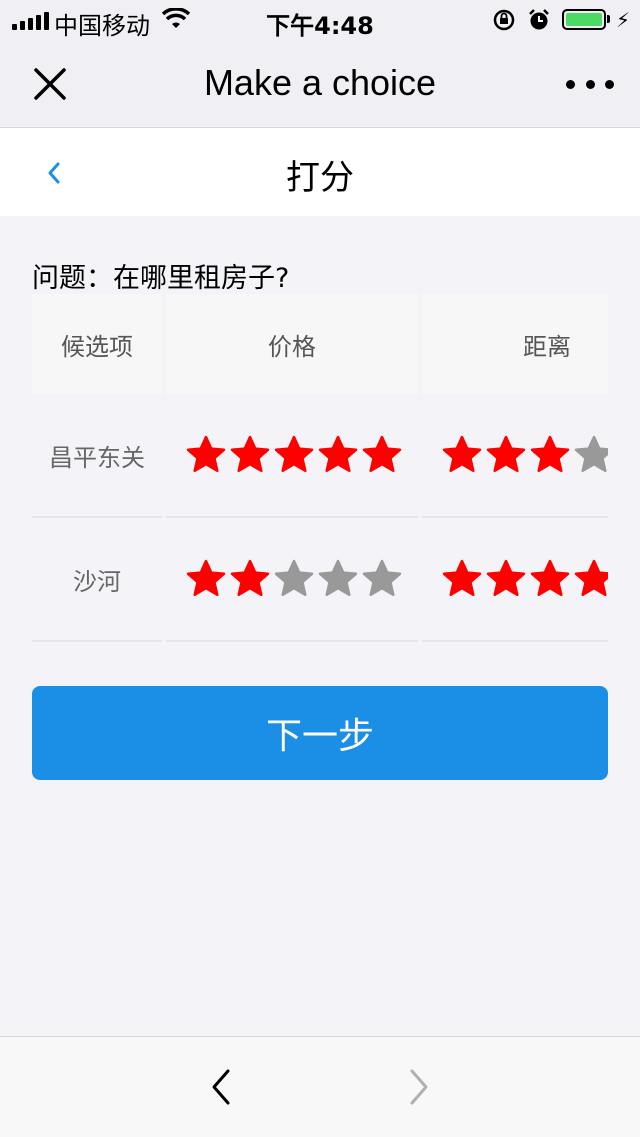 The height and width of the screenshot is (1137, 640). What do you see at coordinates (320, 733) in the screenshot?
I see `next-step-button: 下一步` at bounding box center [320, 733].